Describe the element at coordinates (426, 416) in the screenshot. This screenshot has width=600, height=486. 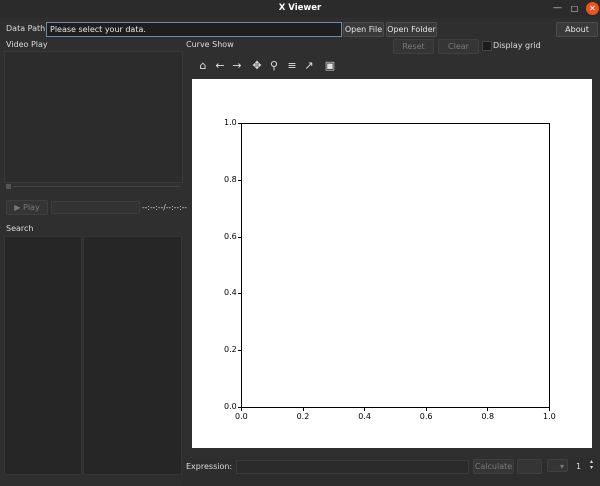
I see `x-tick-label: 0.6` at that location.